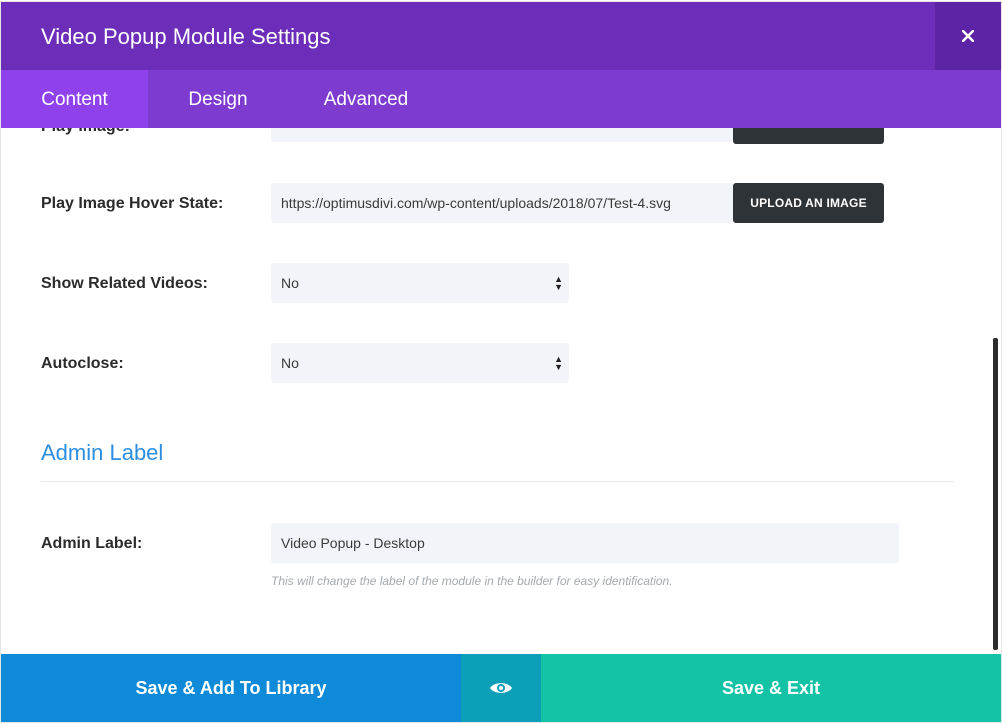 The height and width of the screenshot is (724, 1002). I want to click on tab-bar: Content Design Advanced, so click(501, 99).